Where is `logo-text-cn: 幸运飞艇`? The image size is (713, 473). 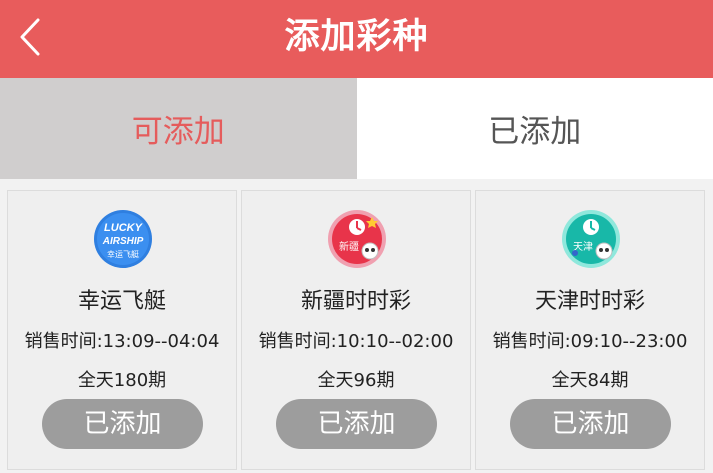
logo-text-cn: 幸运飞艇 is located at coordinates (123, 254).